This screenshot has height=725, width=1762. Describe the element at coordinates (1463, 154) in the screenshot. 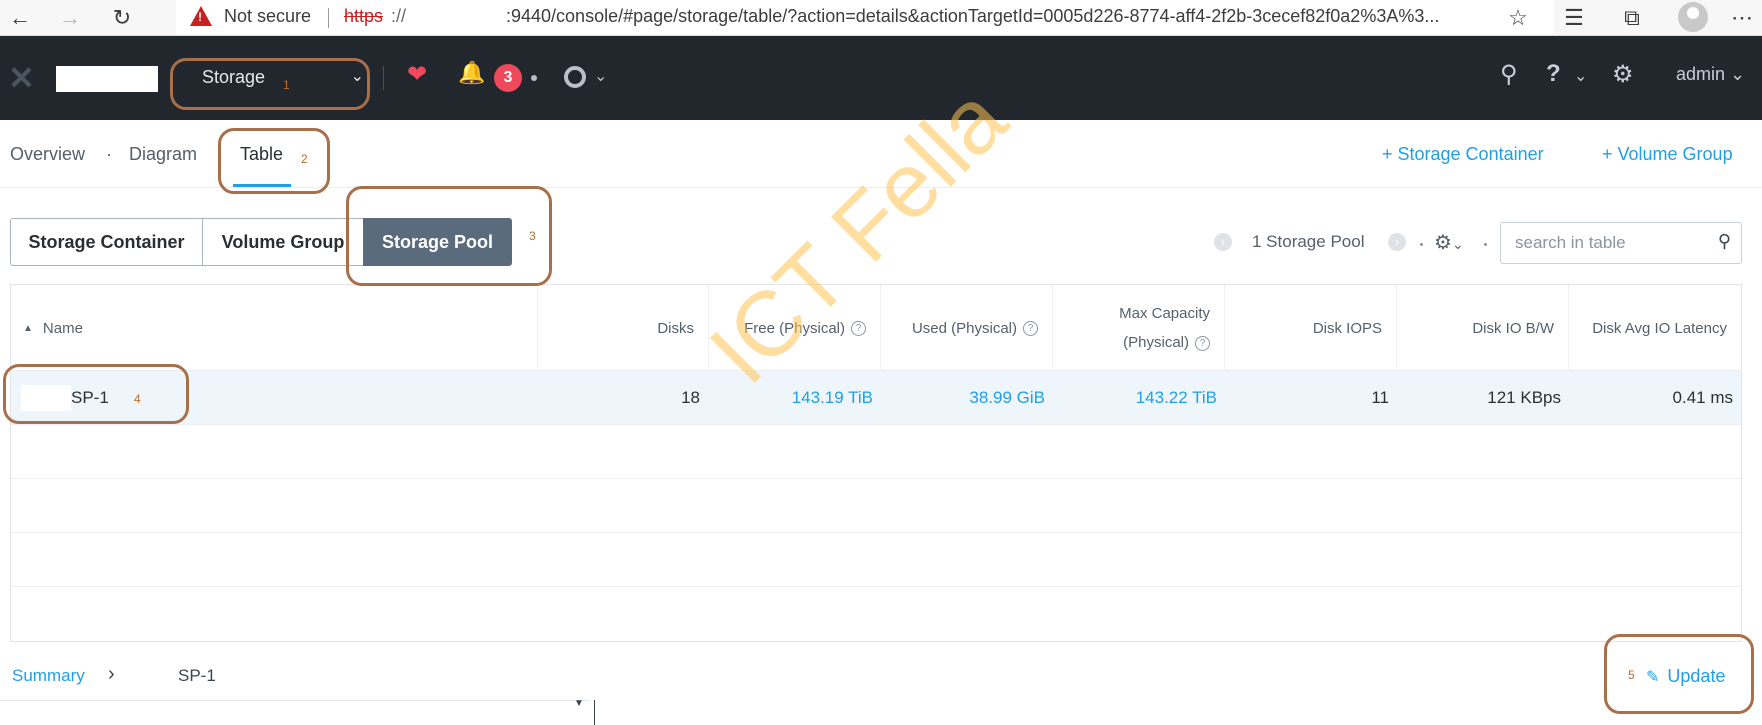

I see `add-storage-container-link: + Storage Container` at that location.